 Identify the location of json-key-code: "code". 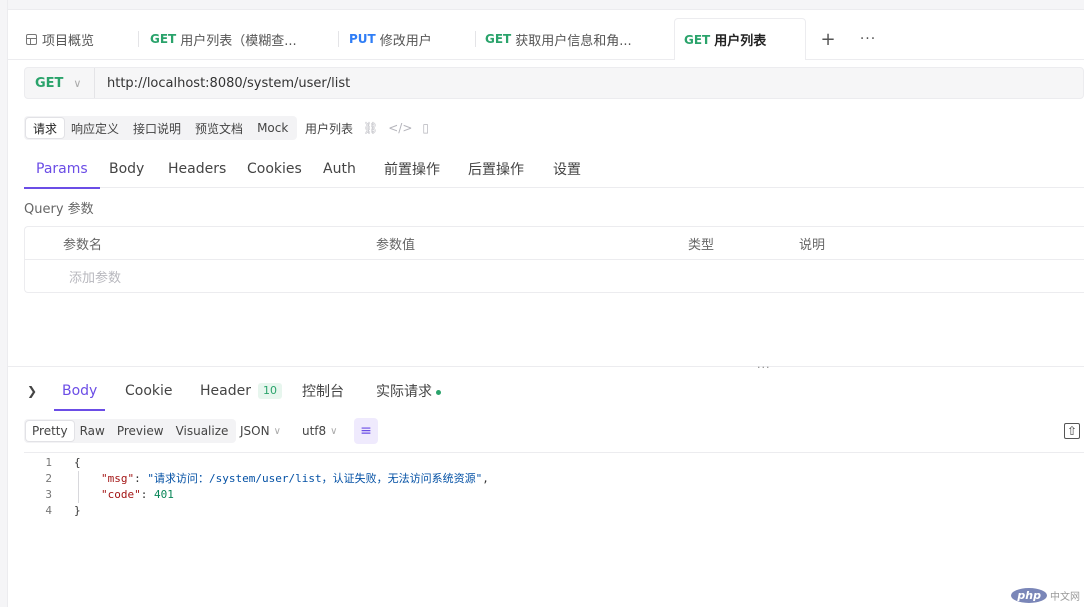
(121, 494).